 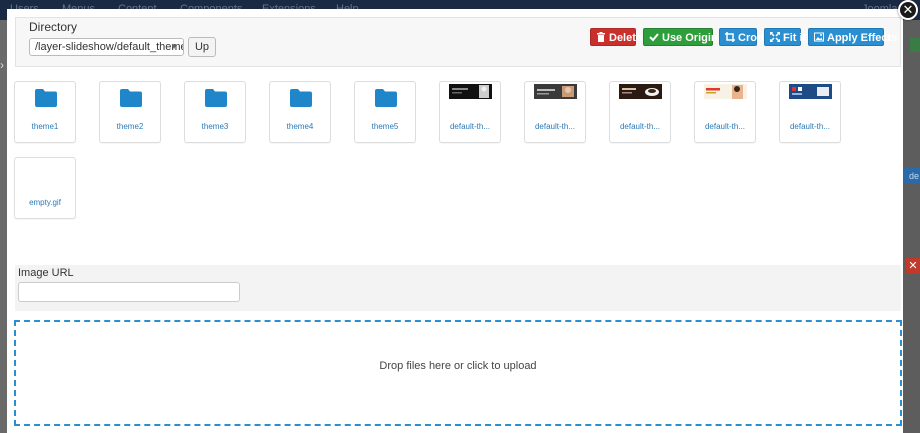 I want to click on folder-tile: theme2, so click(x=130, y=112).